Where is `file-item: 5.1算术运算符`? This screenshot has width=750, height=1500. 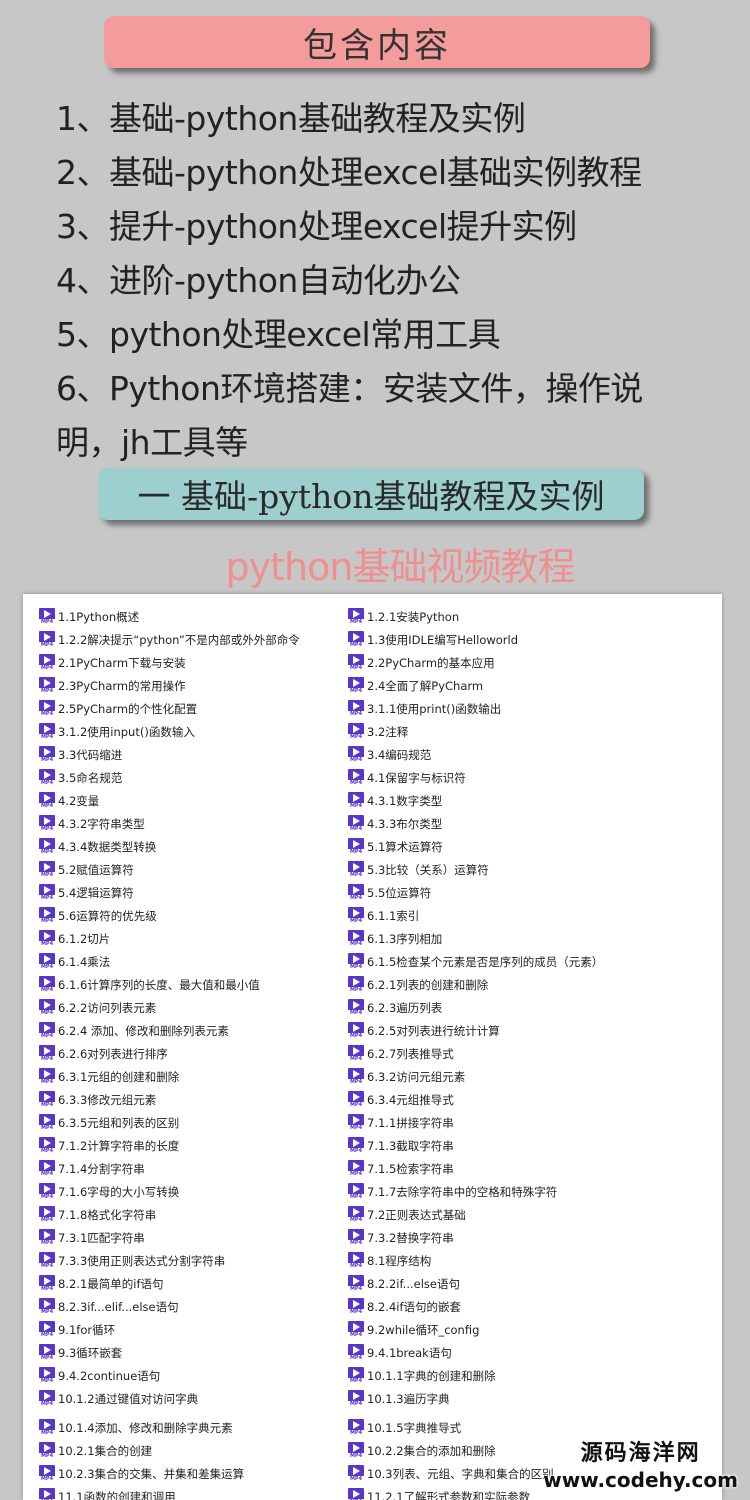 file-item: 5.1算术运算符 is located at coordinates (533, 846).